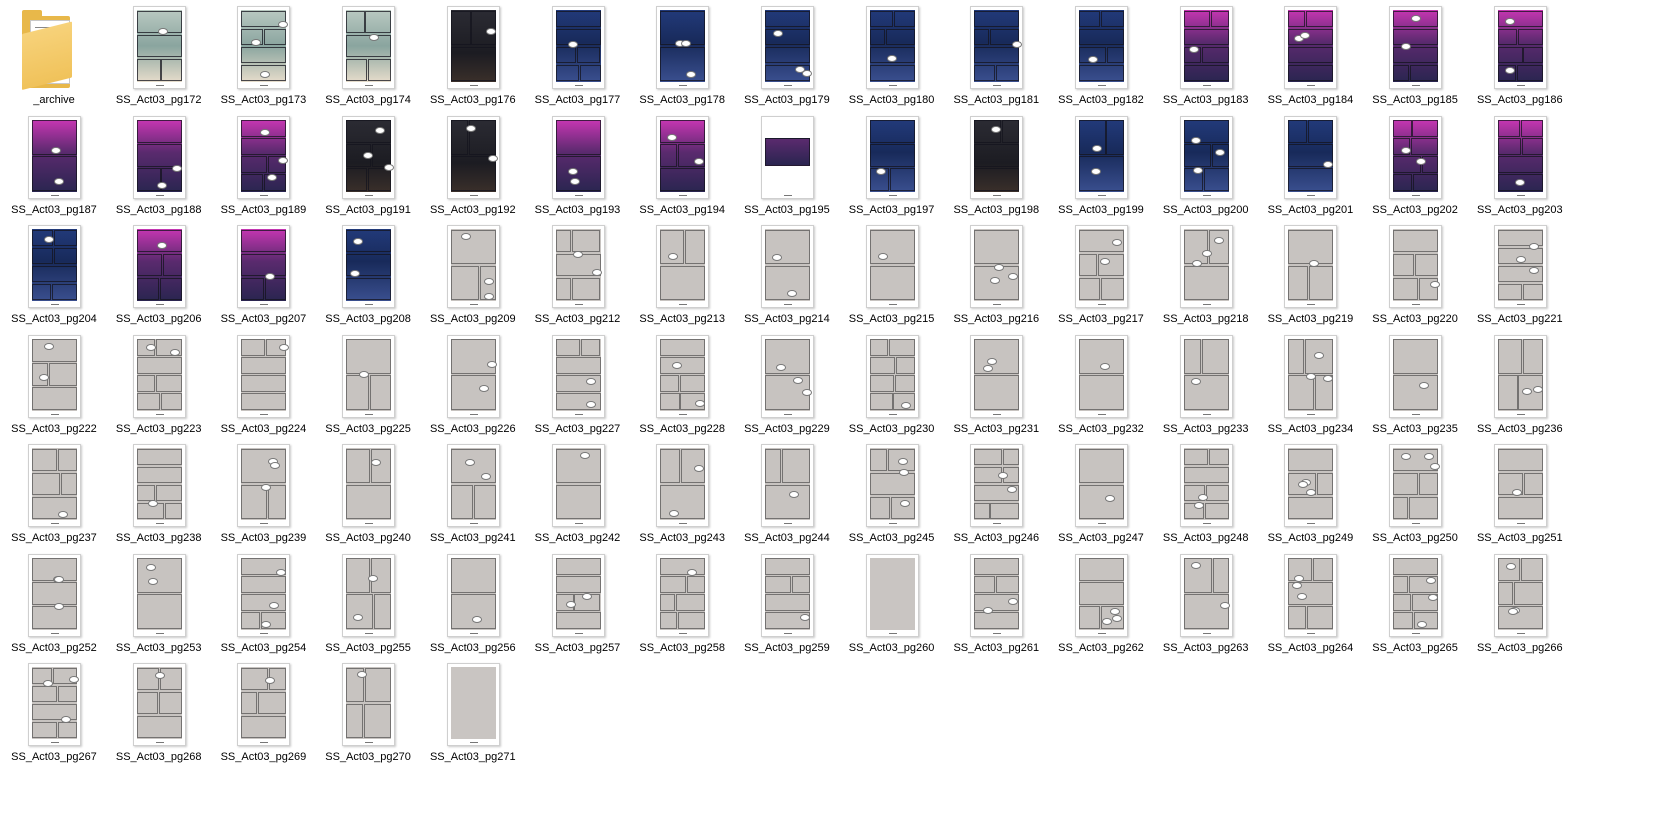 This screenshot has height=831, width=1674. Describe the element at coordinates (787, 169) in the screenshot. I see `file-item: SS_Act03_pg195` at that location.